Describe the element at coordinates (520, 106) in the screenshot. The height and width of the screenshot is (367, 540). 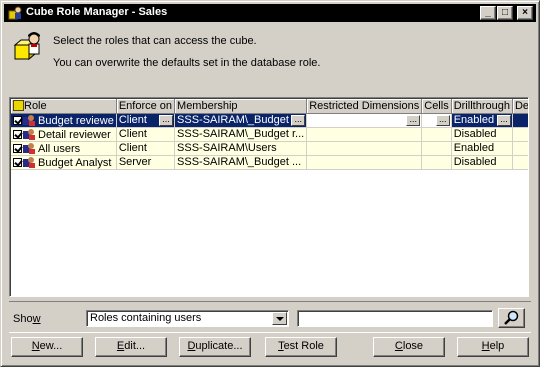
I see `column-header-description: Description` at that location.